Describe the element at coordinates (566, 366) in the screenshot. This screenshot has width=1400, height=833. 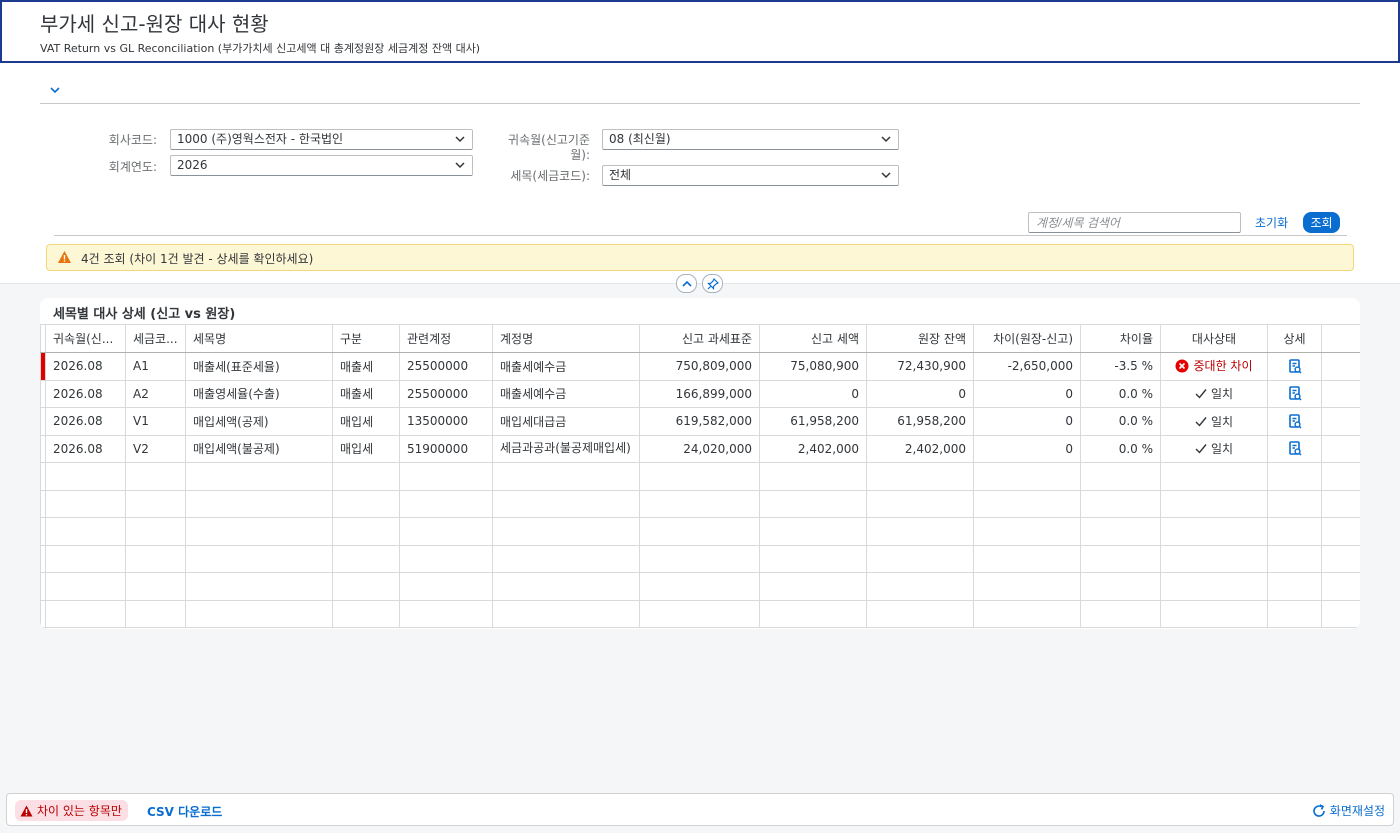
I see `cell-account-name: 매출세예수금` at that location.